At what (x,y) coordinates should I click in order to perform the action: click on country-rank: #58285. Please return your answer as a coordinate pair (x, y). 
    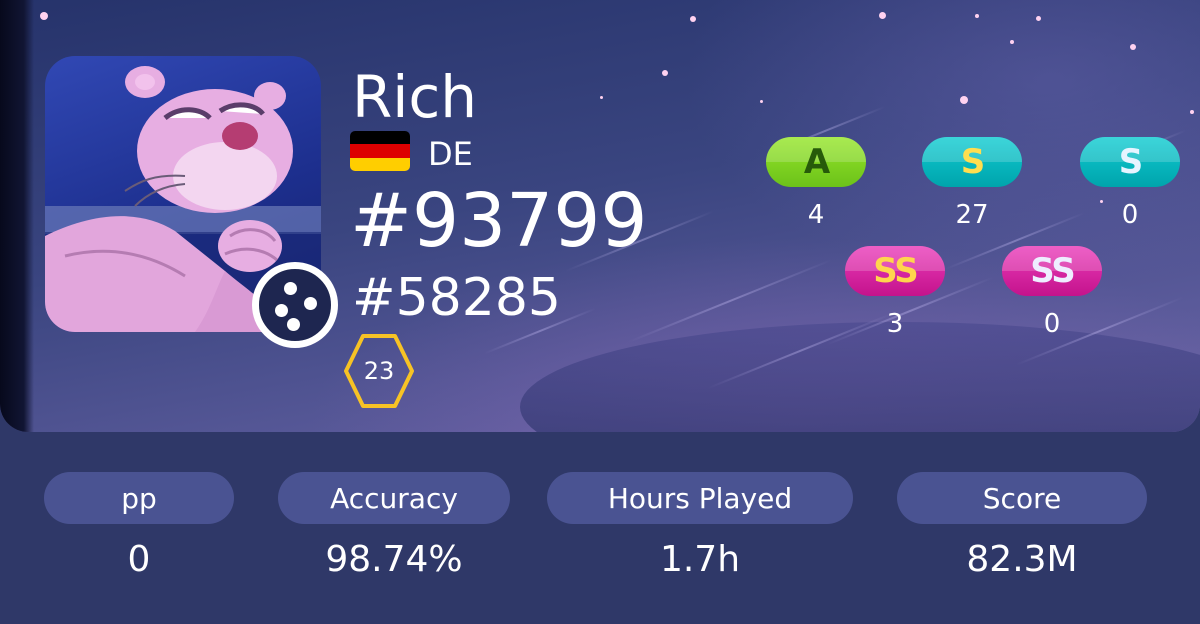
    Looking at the image, I should click on (456, 298).